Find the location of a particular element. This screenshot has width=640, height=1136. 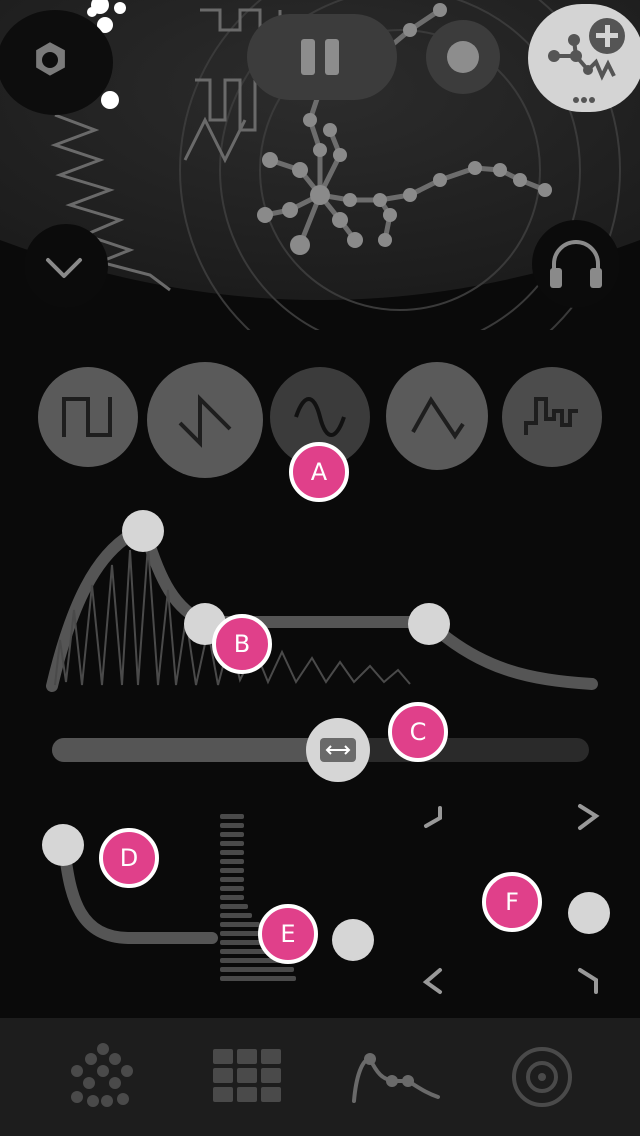

waveform-triangle-button is located at coordinates (437, 416).